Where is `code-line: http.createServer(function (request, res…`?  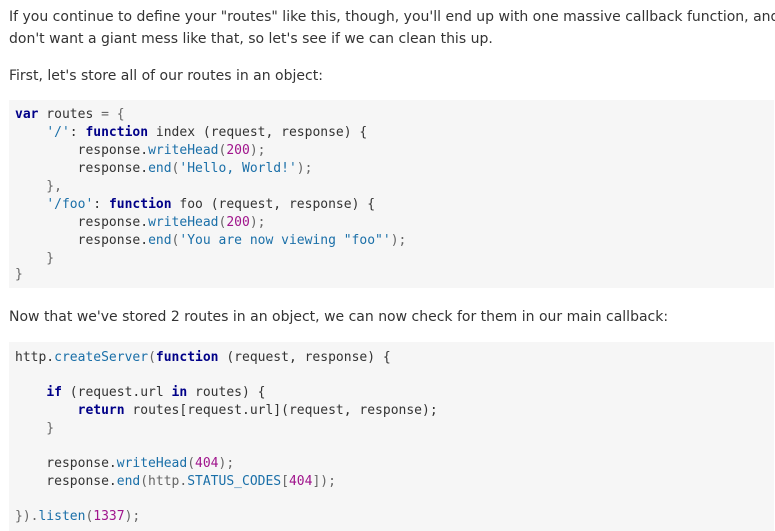
code-line: http.createServer(function (request, res… is located at coordinates (203, 358).